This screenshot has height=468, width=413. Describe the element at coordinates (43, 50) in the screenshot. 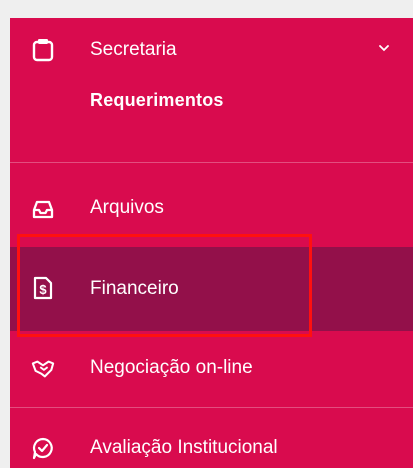

I see `clipboard-icon` at that location.